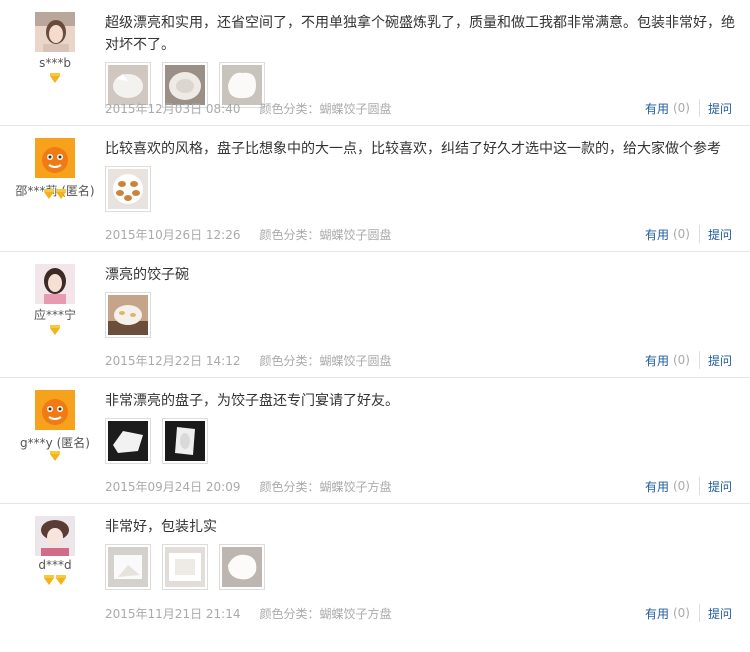 The image size is (750, 652). What do you see at coordinates (252, 401) in the screenshot?
I see `review-comment: 非常漂亮的盘子，为饺子盘还专门宴请了好友。` at bounding box center [252, 401].